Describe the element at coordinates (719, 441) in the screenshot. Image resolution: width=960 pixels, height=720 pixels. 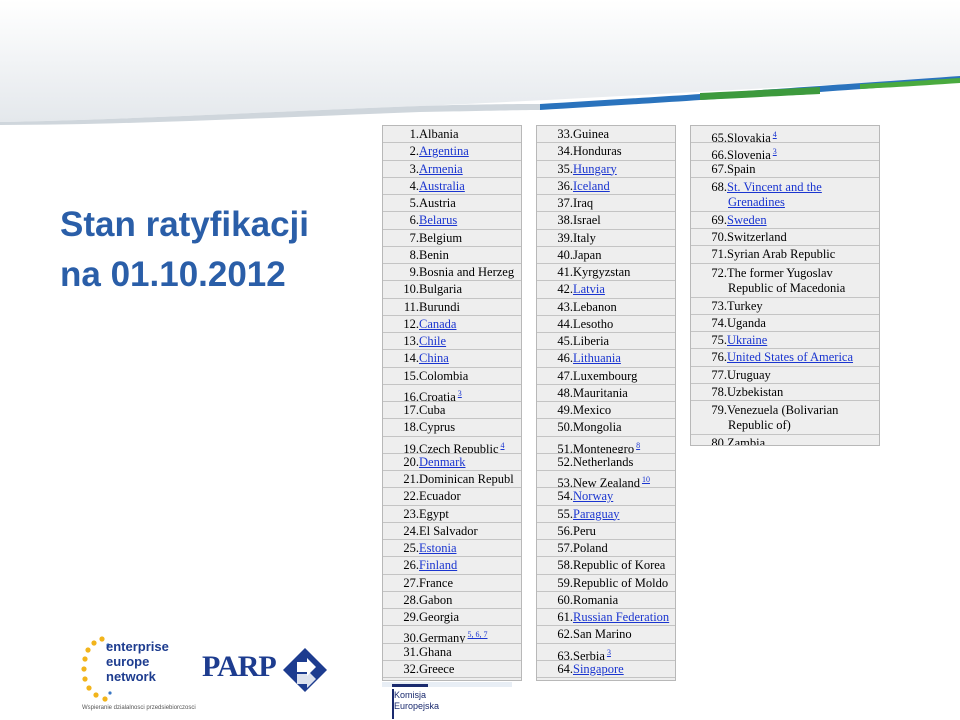
I see `row-number: 80.` at that location.